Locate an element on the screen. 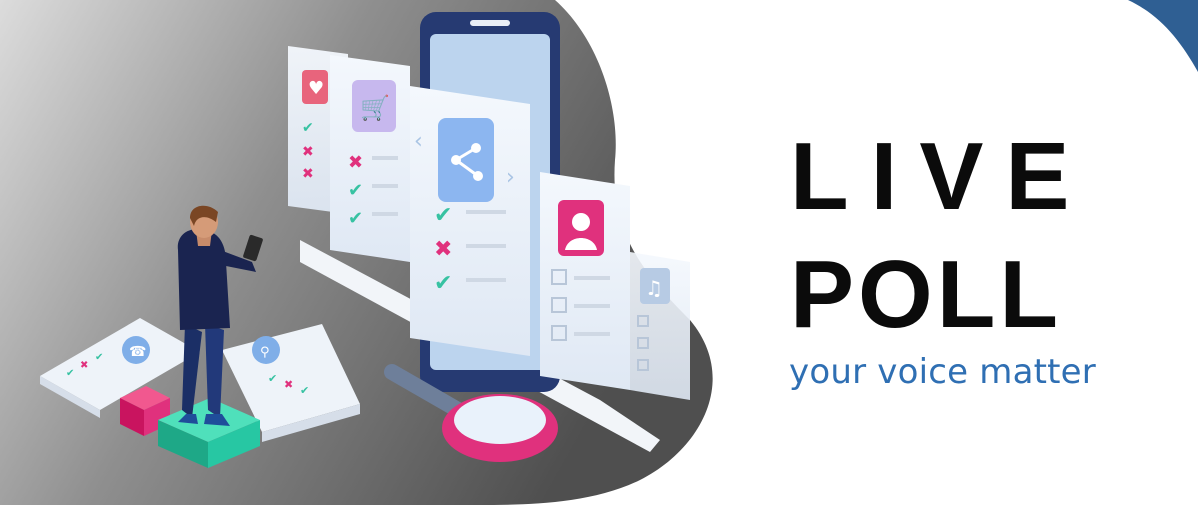  tagline: your voice matter is located at coordinates (942, 372).